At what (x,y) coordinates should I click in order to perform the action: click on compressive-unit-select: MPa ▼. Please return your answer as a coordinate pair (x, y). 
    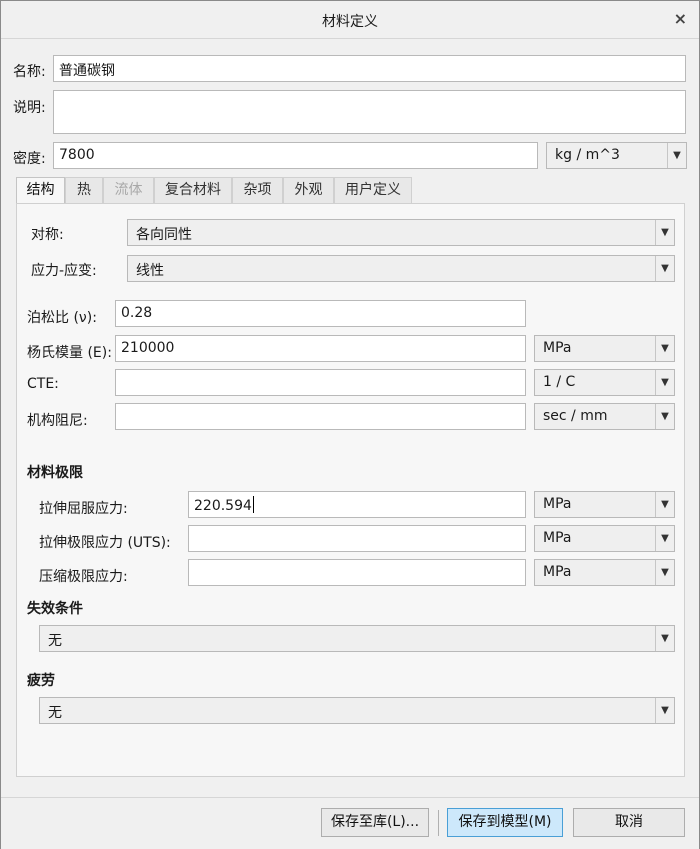
    Looking at the image, I should click on (604, 572).